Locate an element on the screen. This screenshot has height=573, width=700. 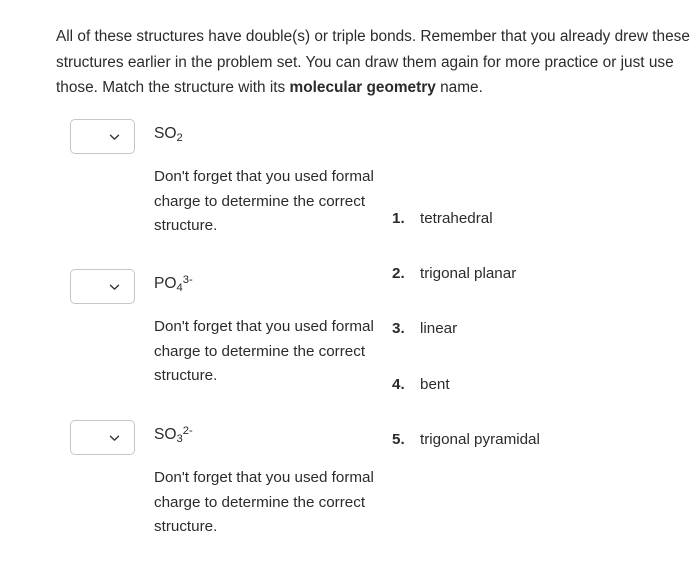
answer-option-number: 3. is located at coordinates (398, 328).